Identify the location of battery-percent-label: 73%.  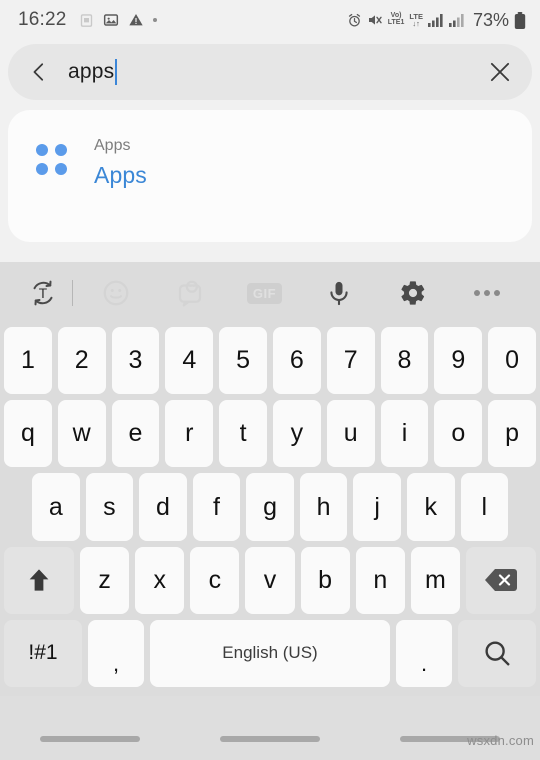
(490, 19).